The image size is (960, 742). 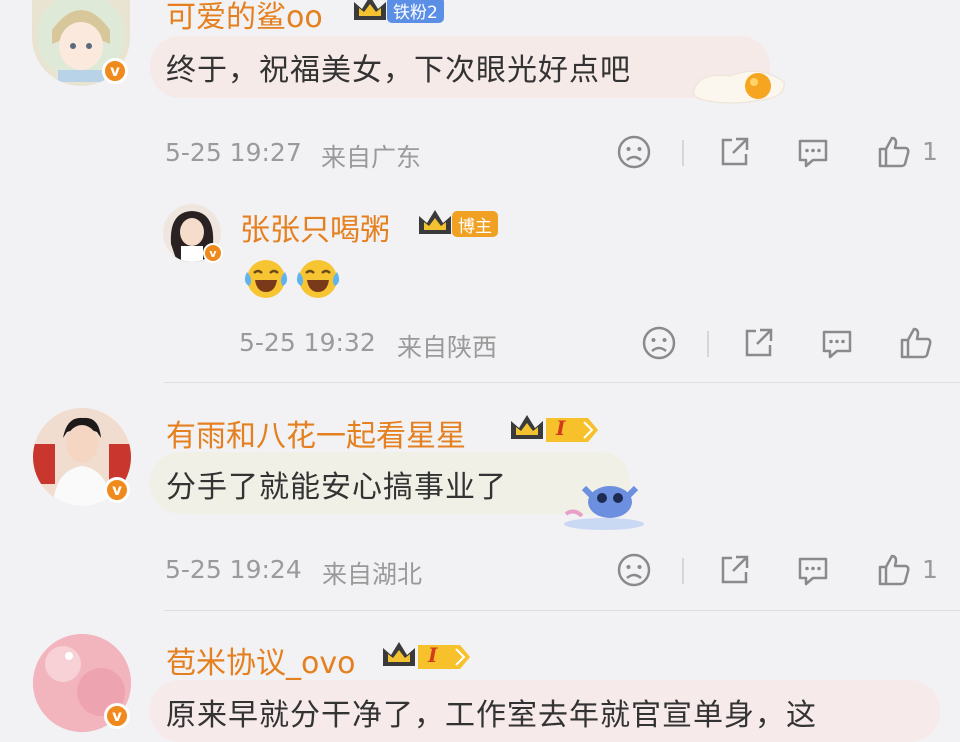 I want to click on fried-egg-sticker-icon, so click(x=739, y=87).